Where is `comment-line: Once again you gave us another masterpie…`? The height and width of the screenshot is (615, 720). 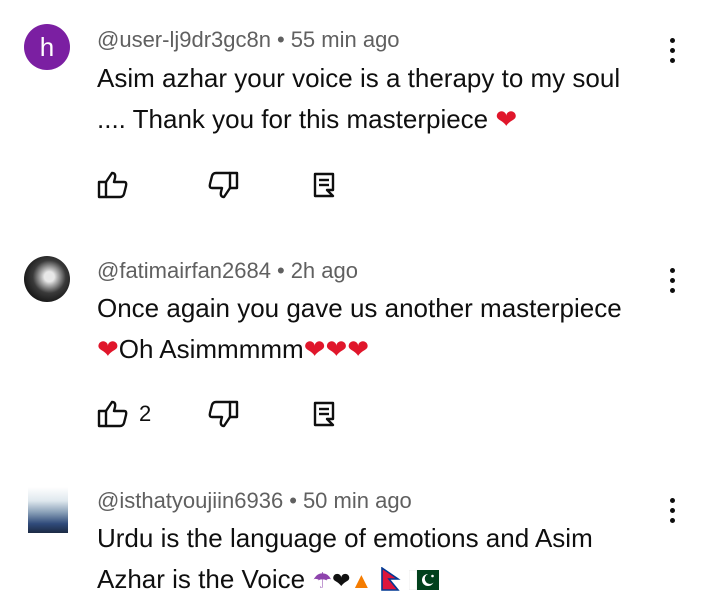 comment-line: Once again you gave us another masterpie… is located at coordinates (359, 308).